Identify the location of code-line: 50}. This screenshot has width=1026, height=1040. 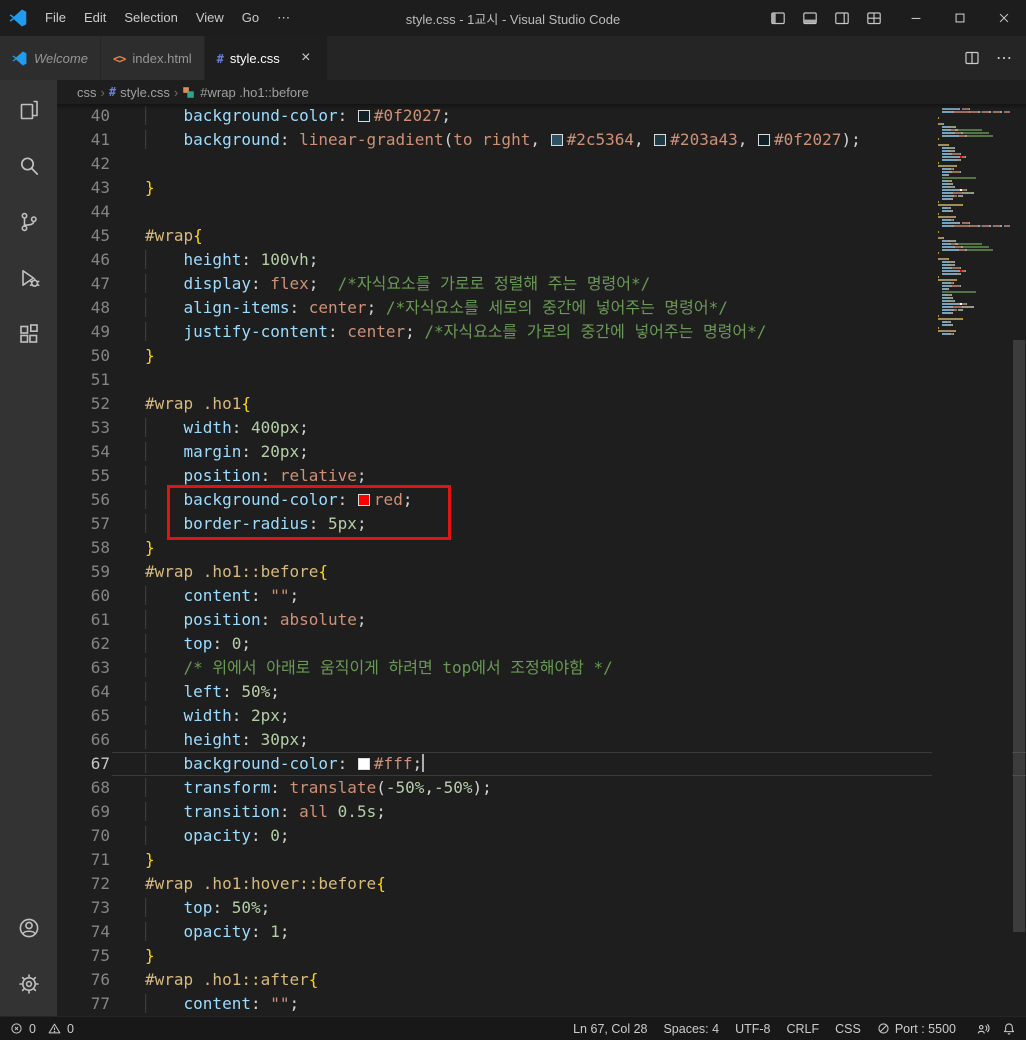
(541, 356).